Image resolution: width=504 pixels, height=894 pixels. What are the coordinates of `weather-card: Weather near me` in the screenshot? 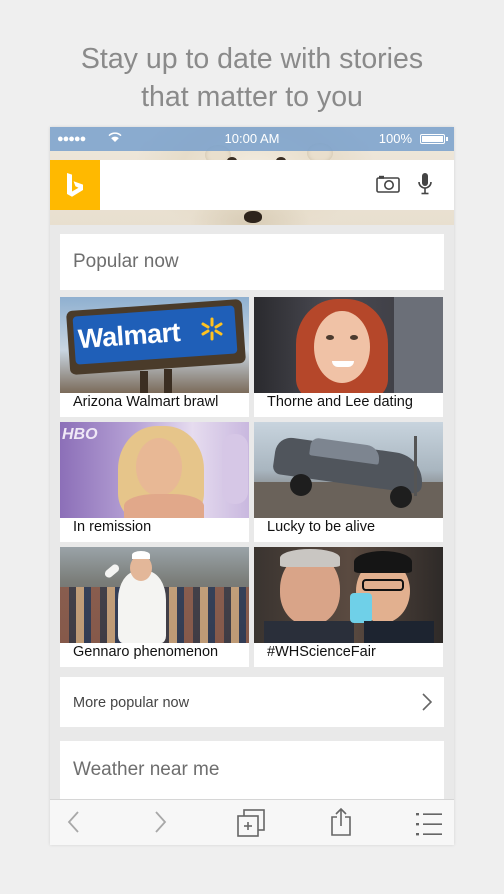 It's located at (252, 771).